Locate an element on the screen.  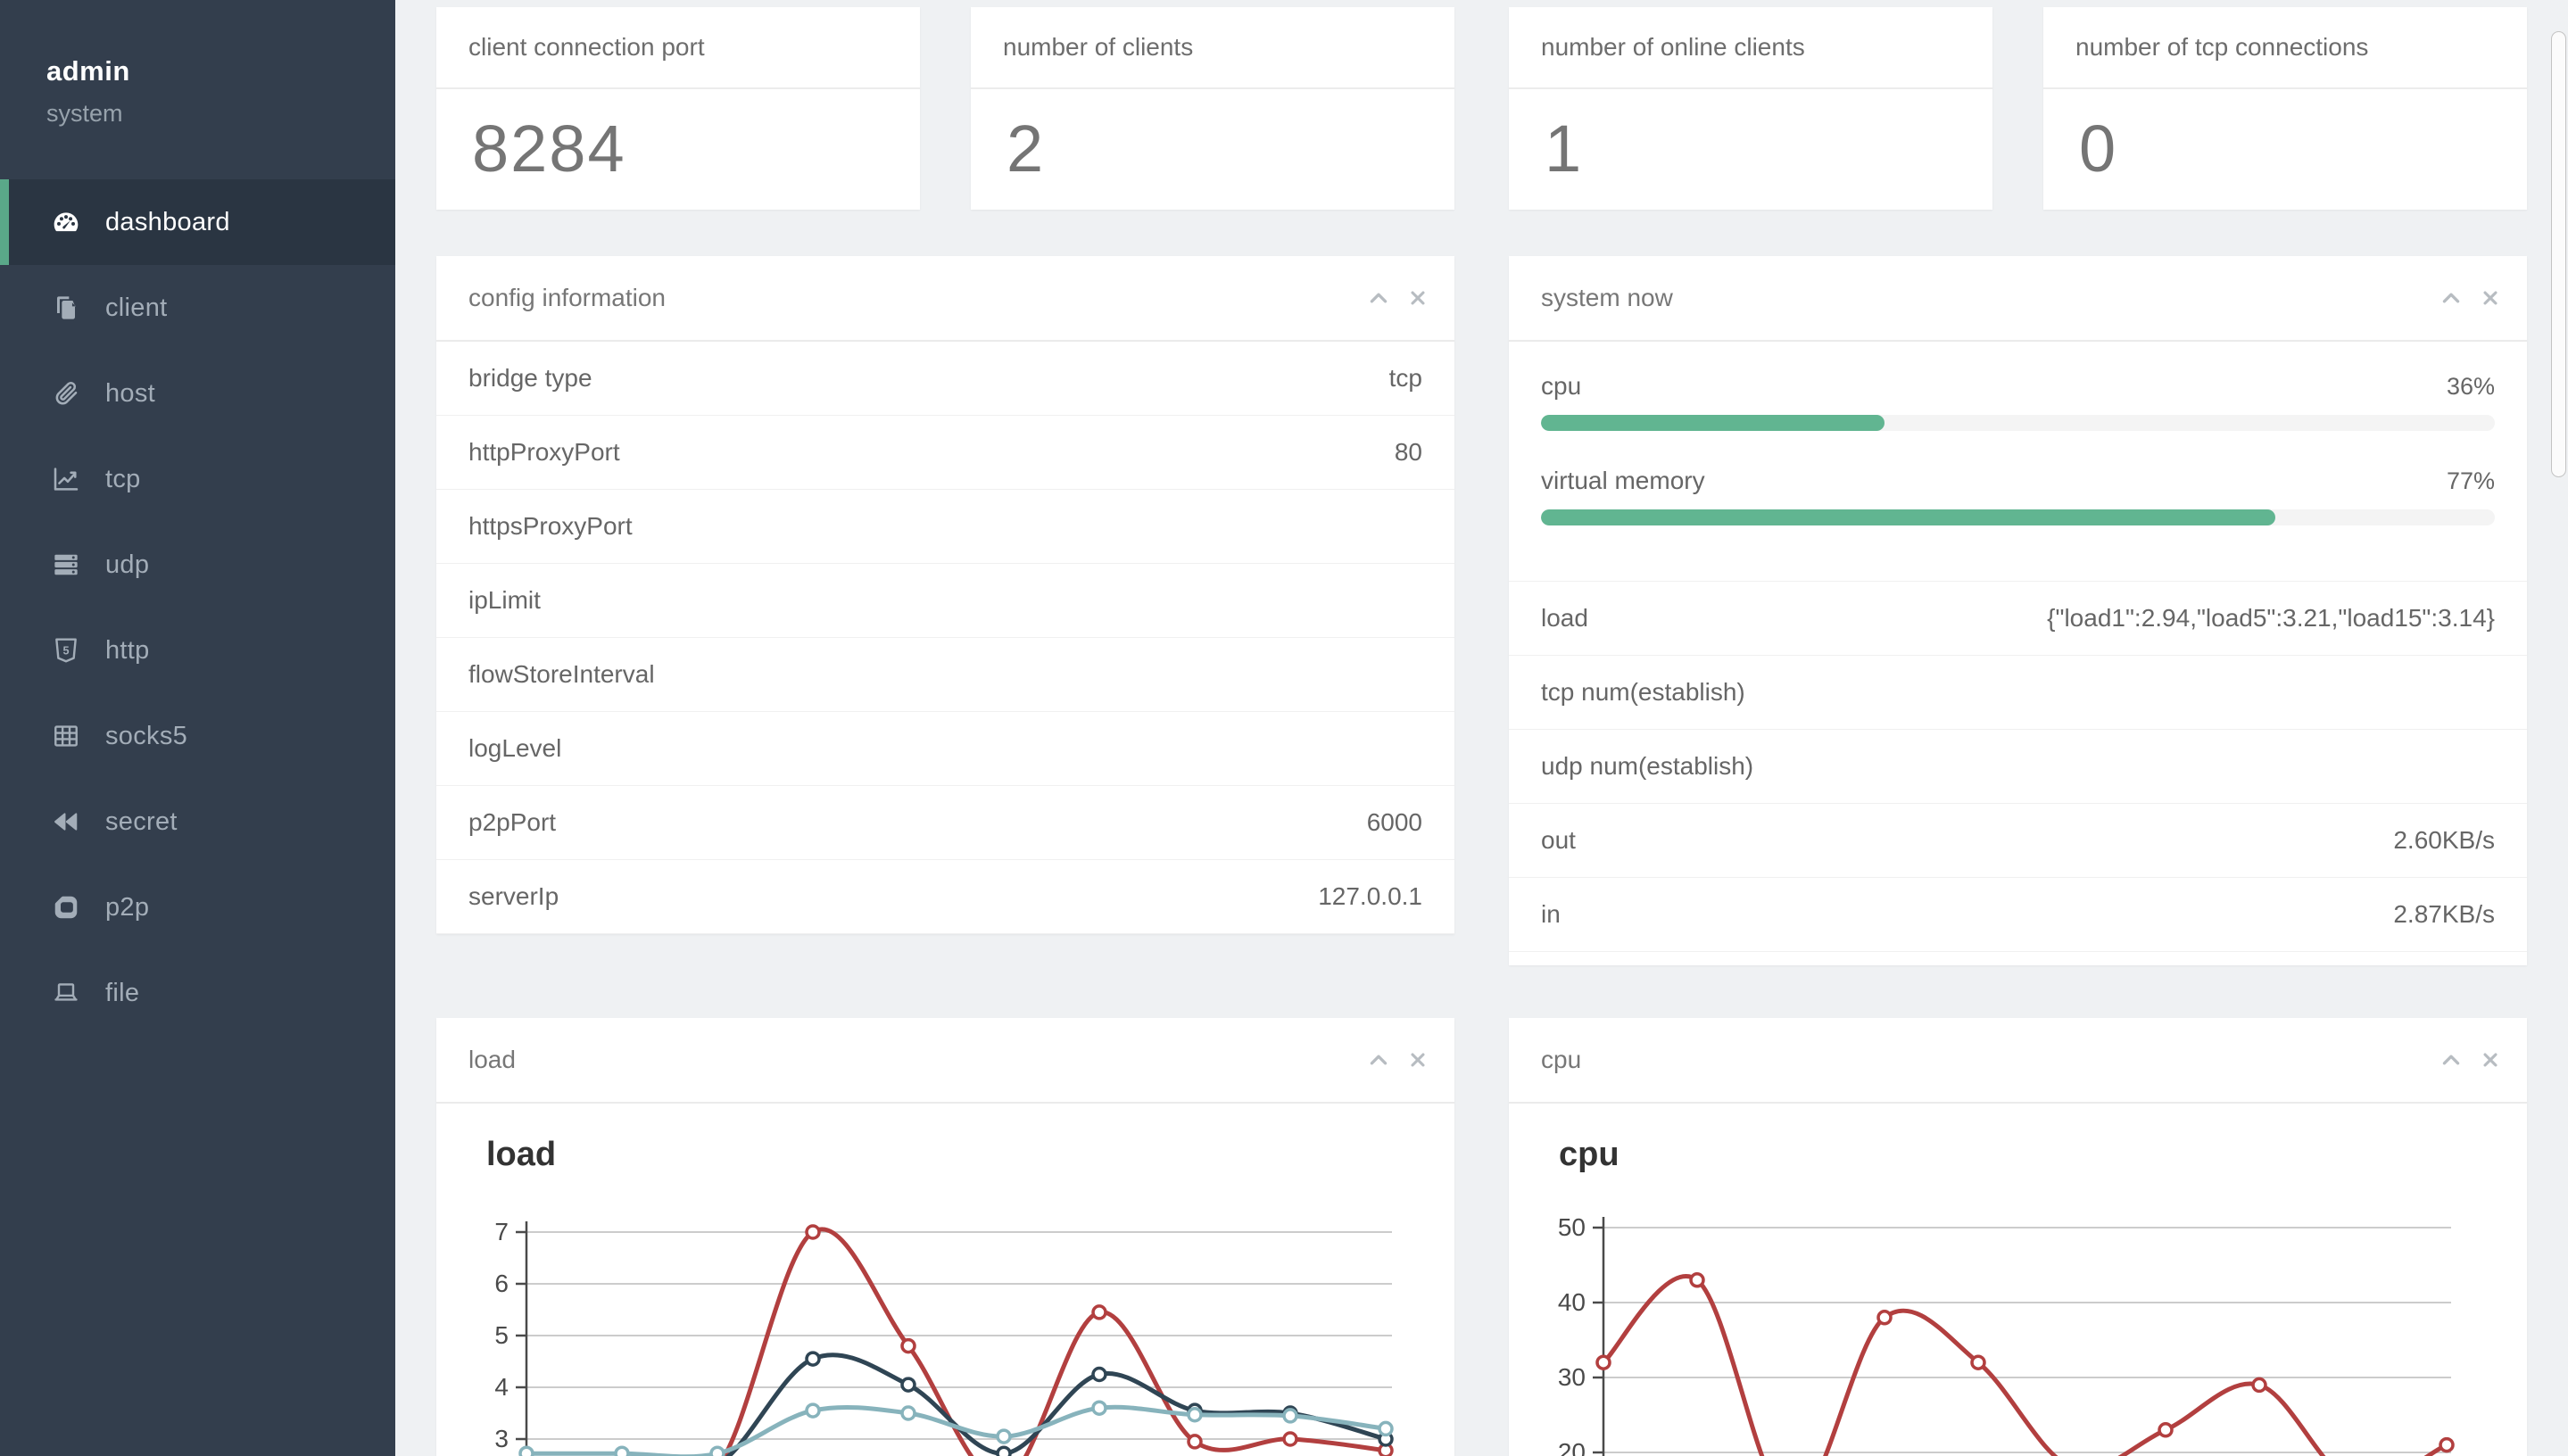
system-row: out 2.60KB/s is located at coordinates (2018, 841).